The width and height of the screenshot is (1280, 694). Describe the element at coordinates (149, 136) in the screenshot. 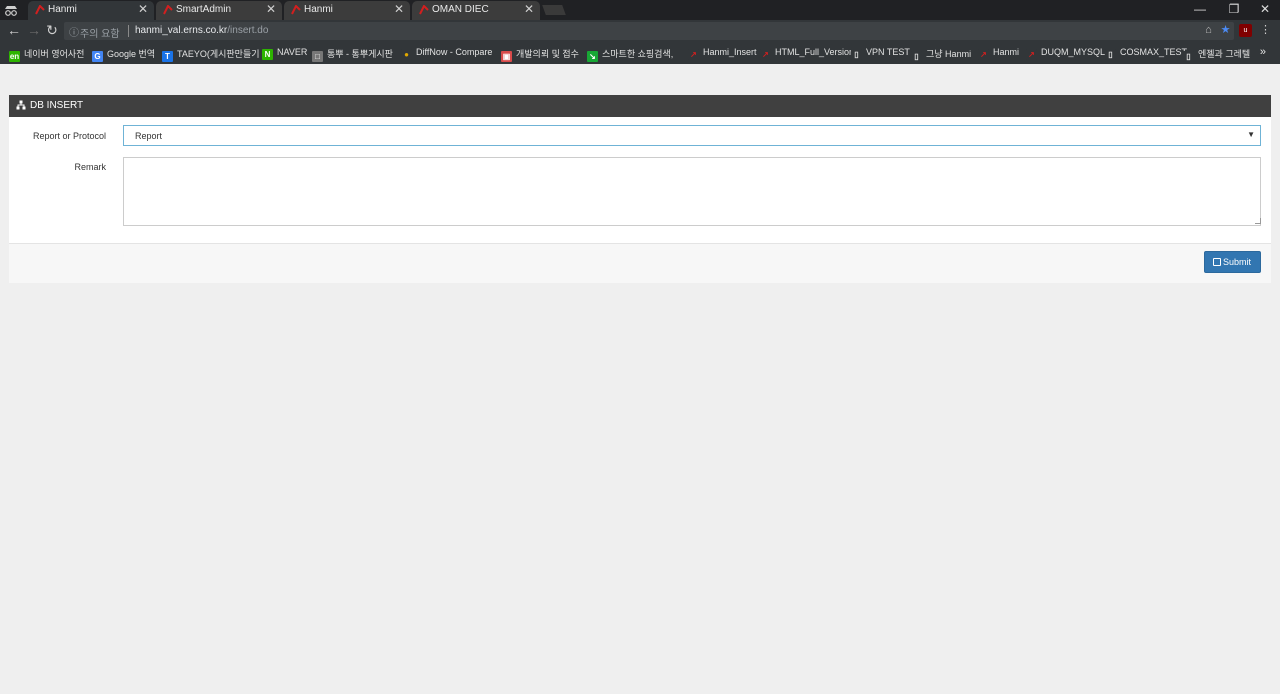

I see `select-value: Report` at that location.